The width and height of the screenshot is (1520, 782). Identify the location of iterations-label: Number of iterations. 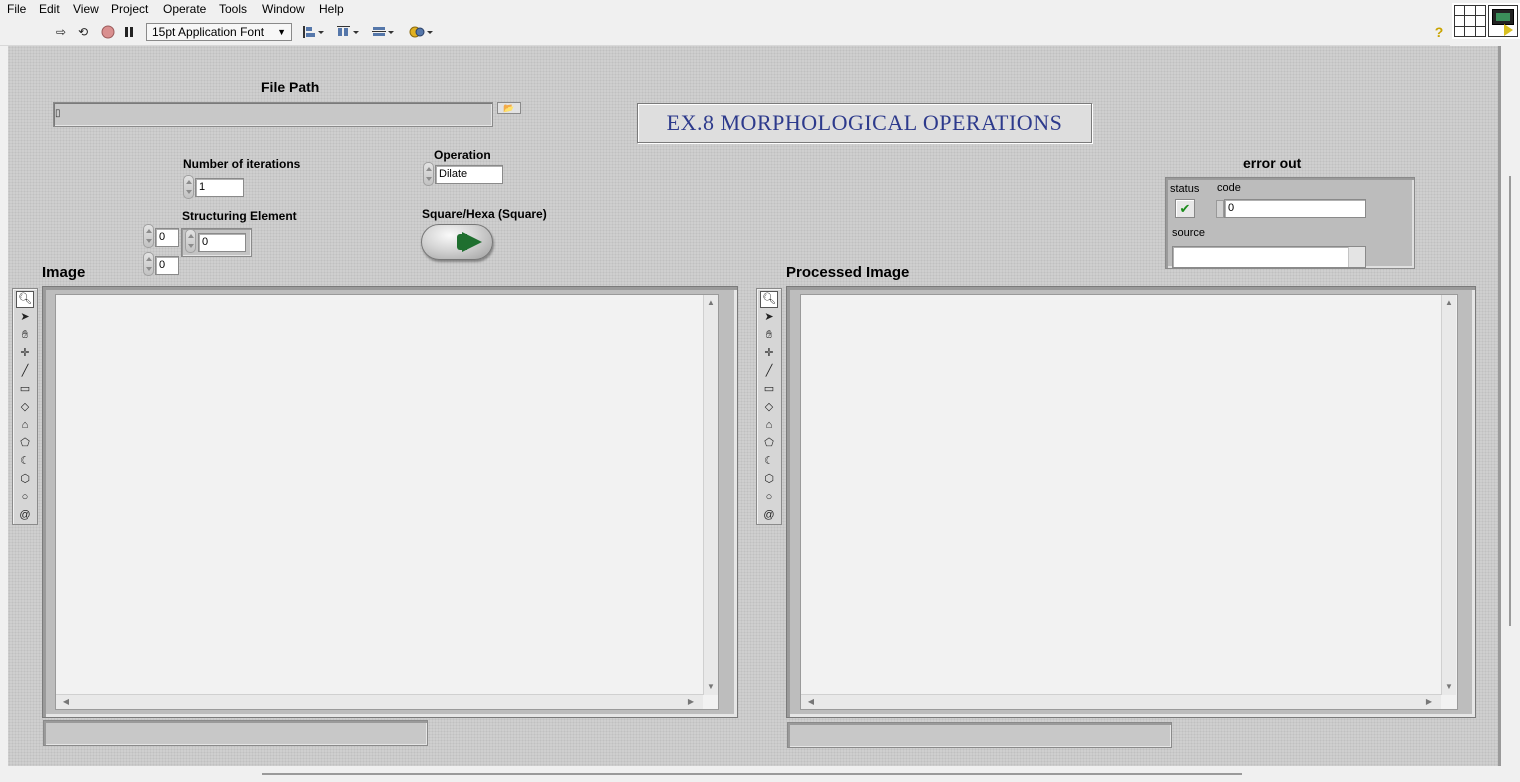
(242, 164).